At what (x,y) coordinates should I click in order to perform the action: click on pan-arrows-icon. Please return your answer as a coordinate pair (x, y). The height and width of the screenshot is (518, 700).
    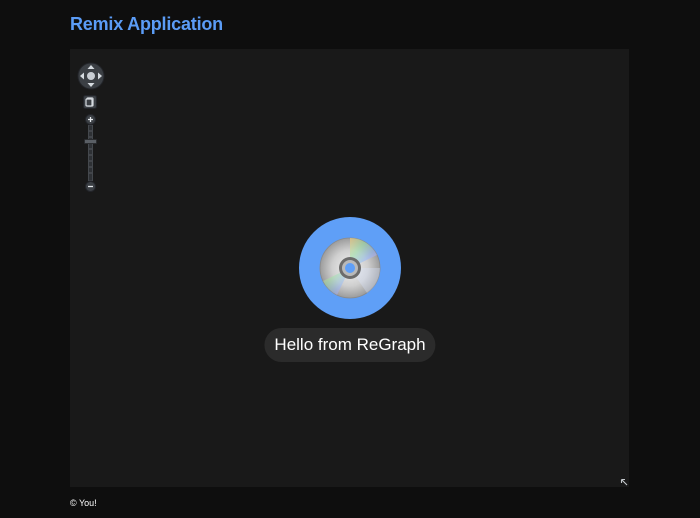
    Looking at the image, I should click on (91, 76).